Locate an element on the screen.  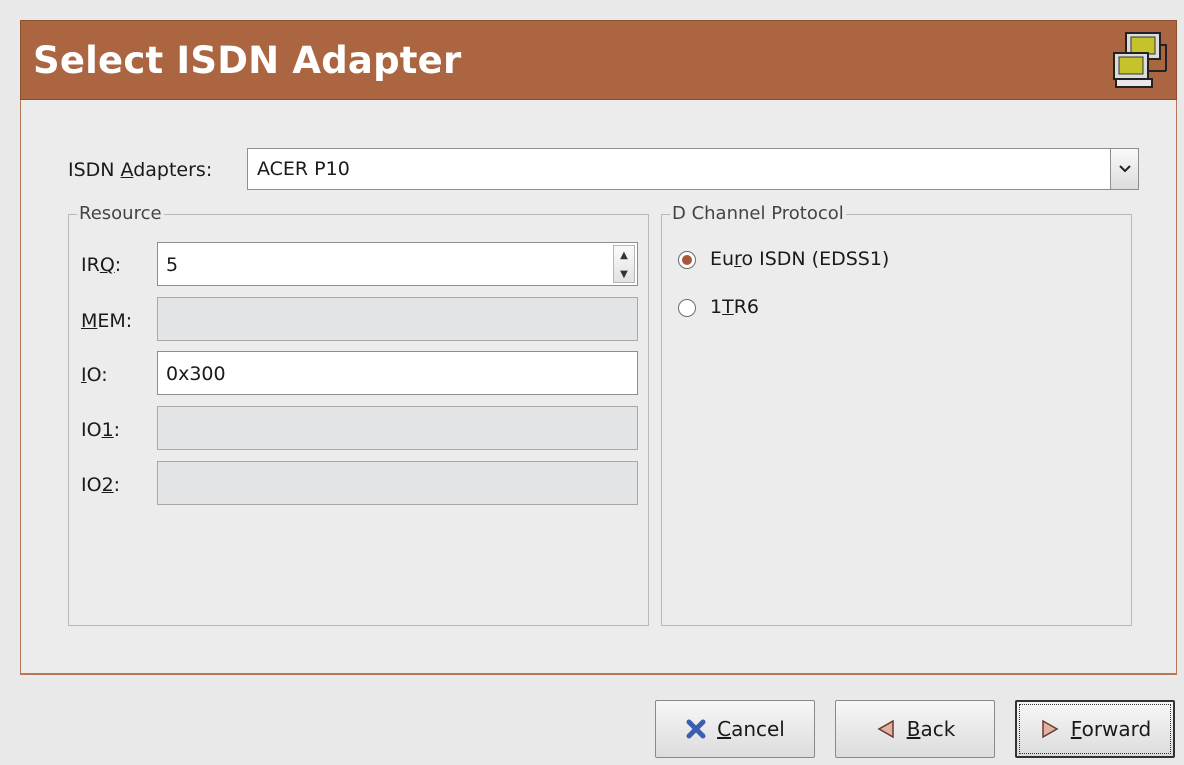
irq-label: IRQ: is located at coordinates (101, 265).